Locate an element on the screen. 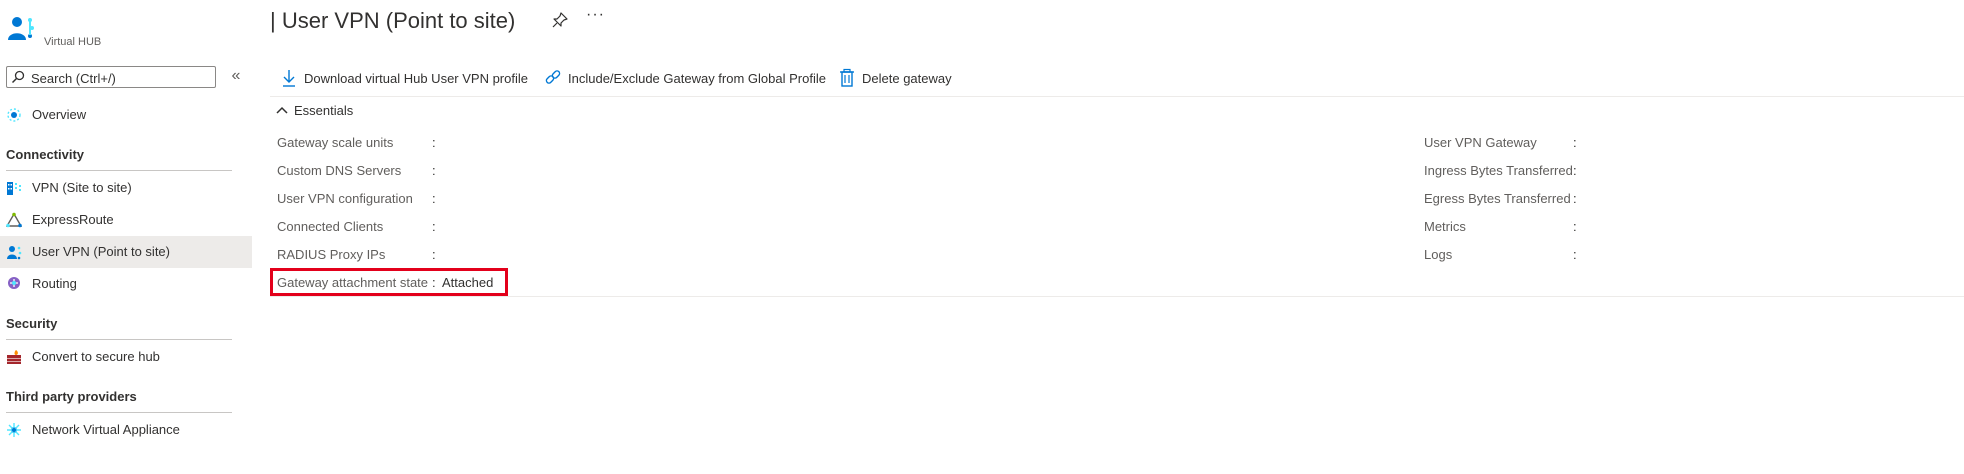 The height and width of the screenshot is (474, 1964). nav-item-user-vpn: User VPN (Point to site) is located at coordinates (126, 252).